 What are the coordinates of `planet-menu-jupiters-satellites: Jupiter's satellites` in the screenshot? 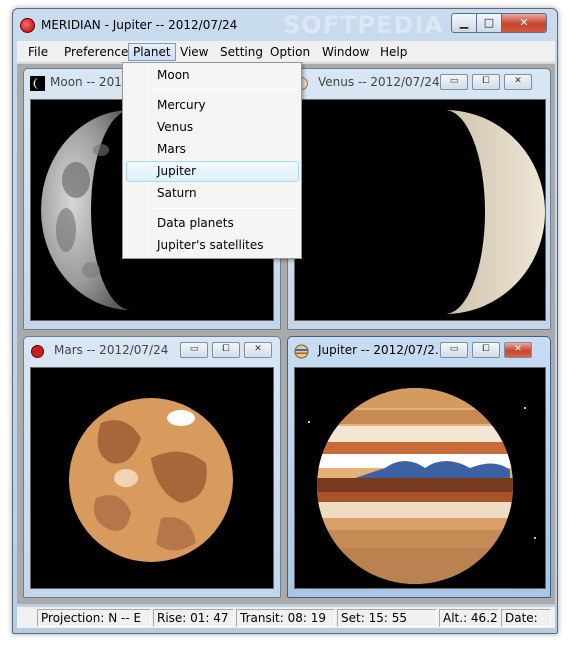 It's located at (212, 245).